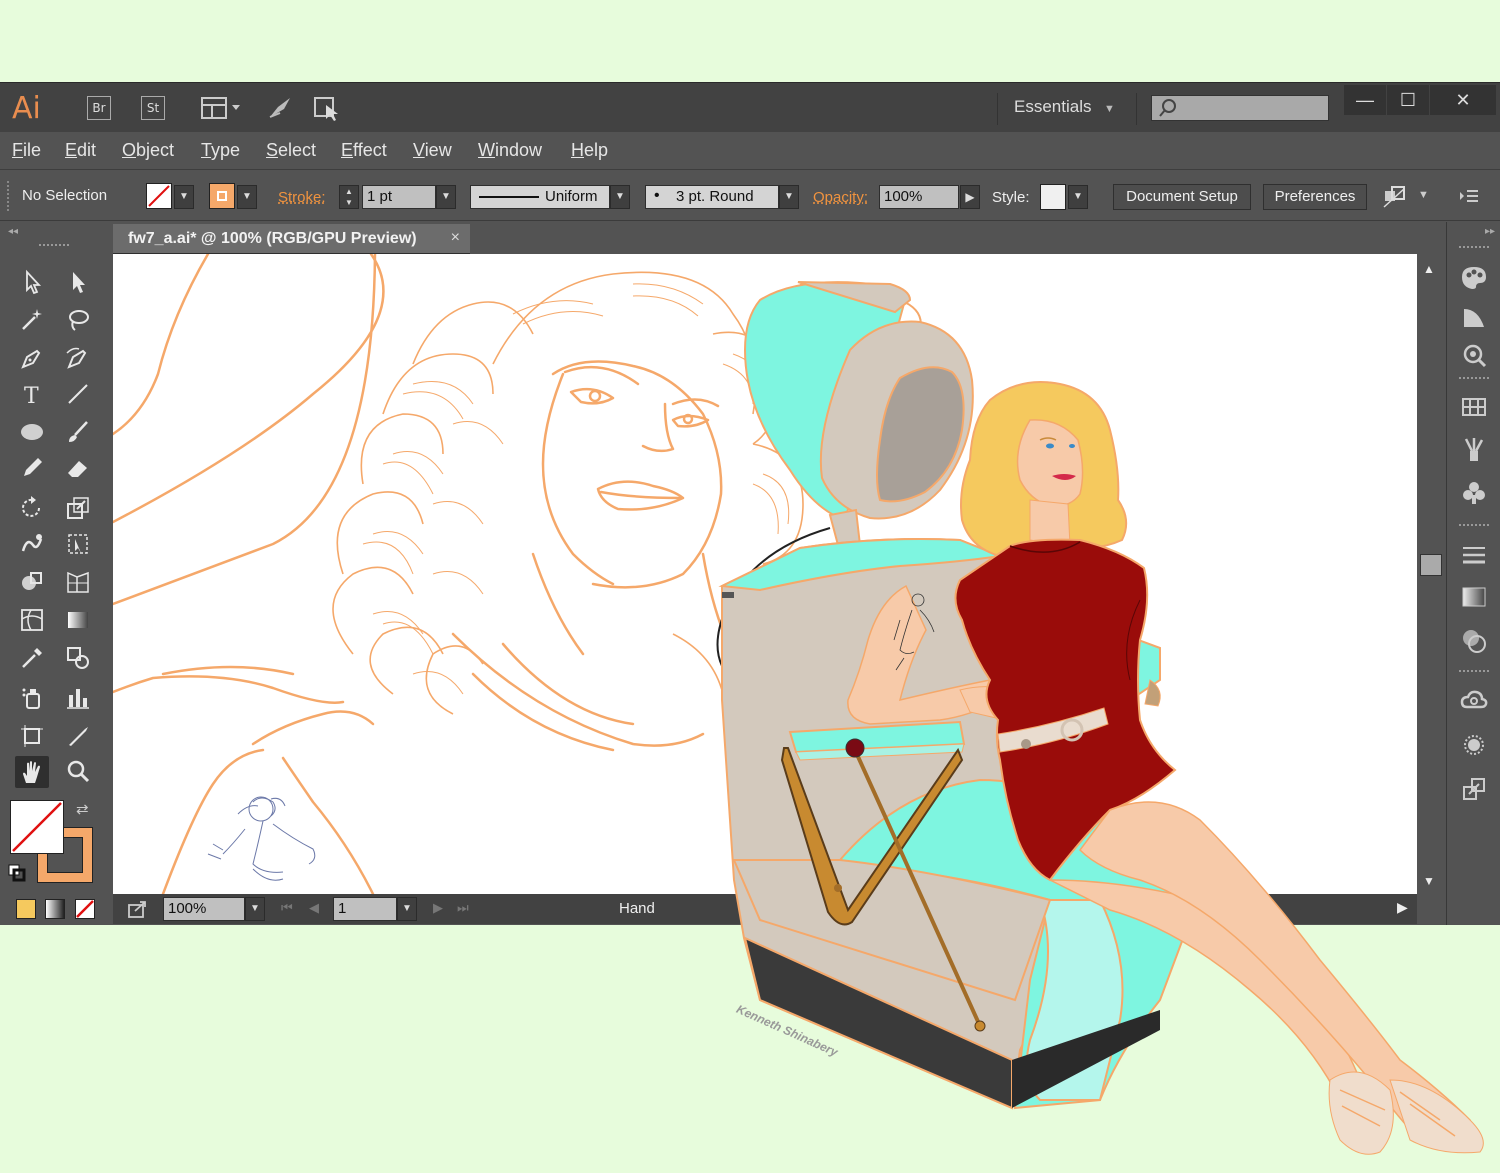 This screenshot has width=1500, height=1173. Describe the element at coordinates (314, 908) in the screenshot. I see `previous-artboard-icon: ◀` at that location.